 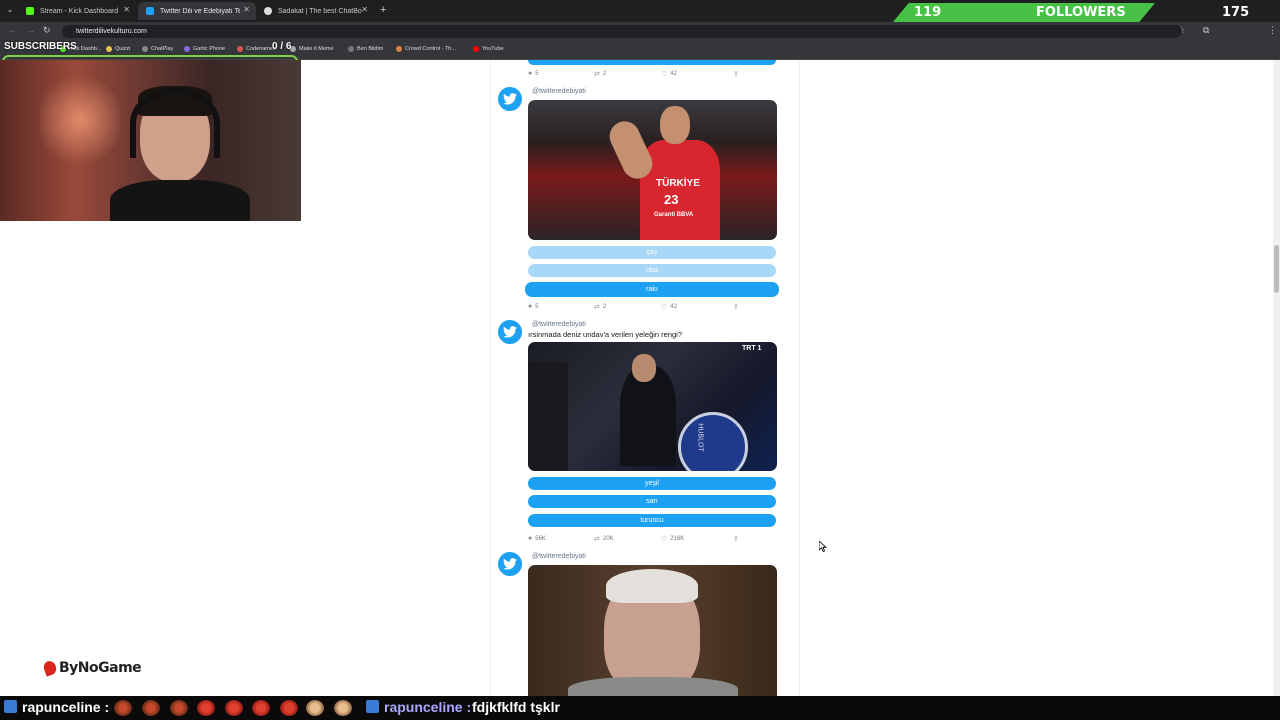 I want to click on brand-mark-icon, so click(x=50, y=668).